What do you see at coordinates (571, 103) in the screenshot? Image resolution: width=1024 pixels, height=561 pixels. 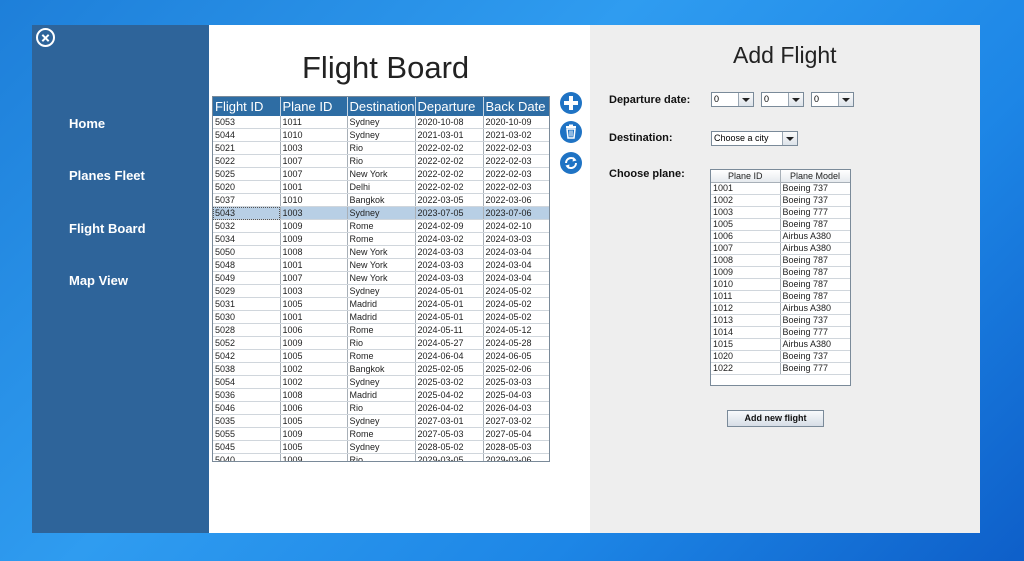 I see `plus-circle-icon` at bounding box center [571, 103].